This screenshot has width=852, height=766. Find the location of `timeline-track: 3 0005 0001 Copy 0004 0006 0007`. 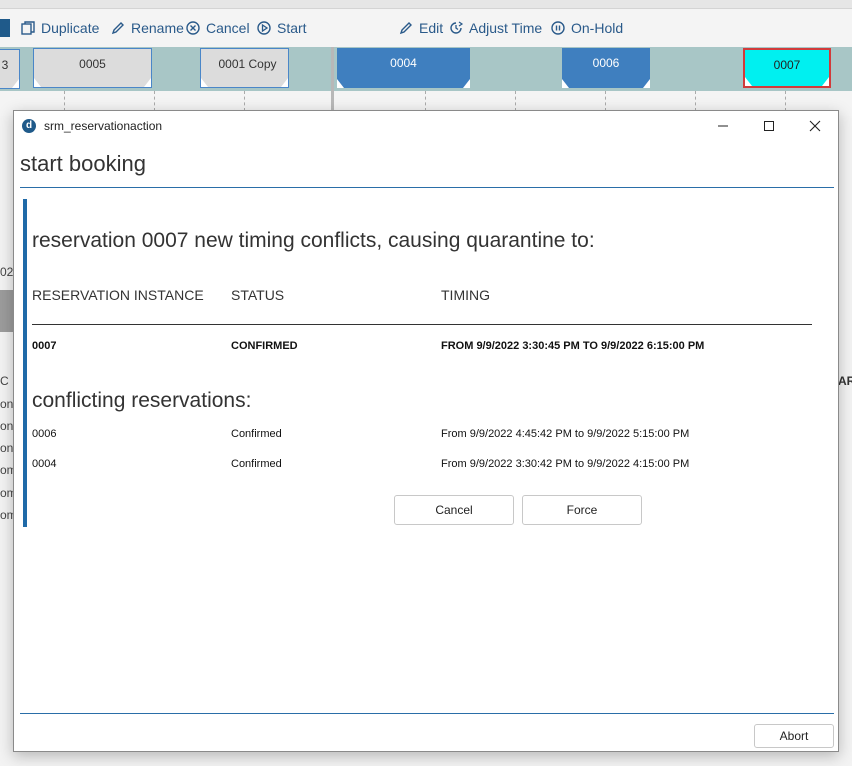

timeline-track: 3 0005 0001 Copy 0004 0006 0007 is located at coordinates (426, 69).